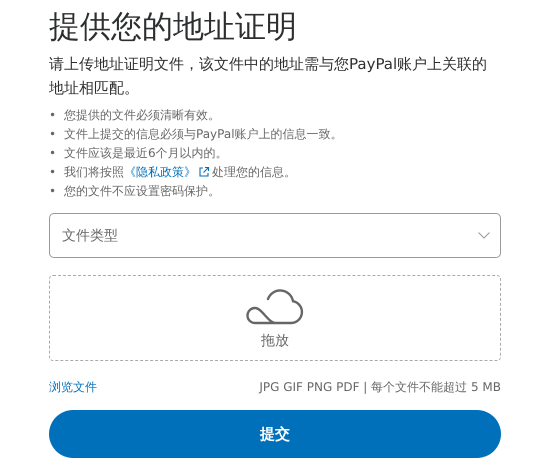 This screenshot has width=540, height=459. I want to click on requirement-text: 您的文件不应设置密码保护。, so click(142, 191).